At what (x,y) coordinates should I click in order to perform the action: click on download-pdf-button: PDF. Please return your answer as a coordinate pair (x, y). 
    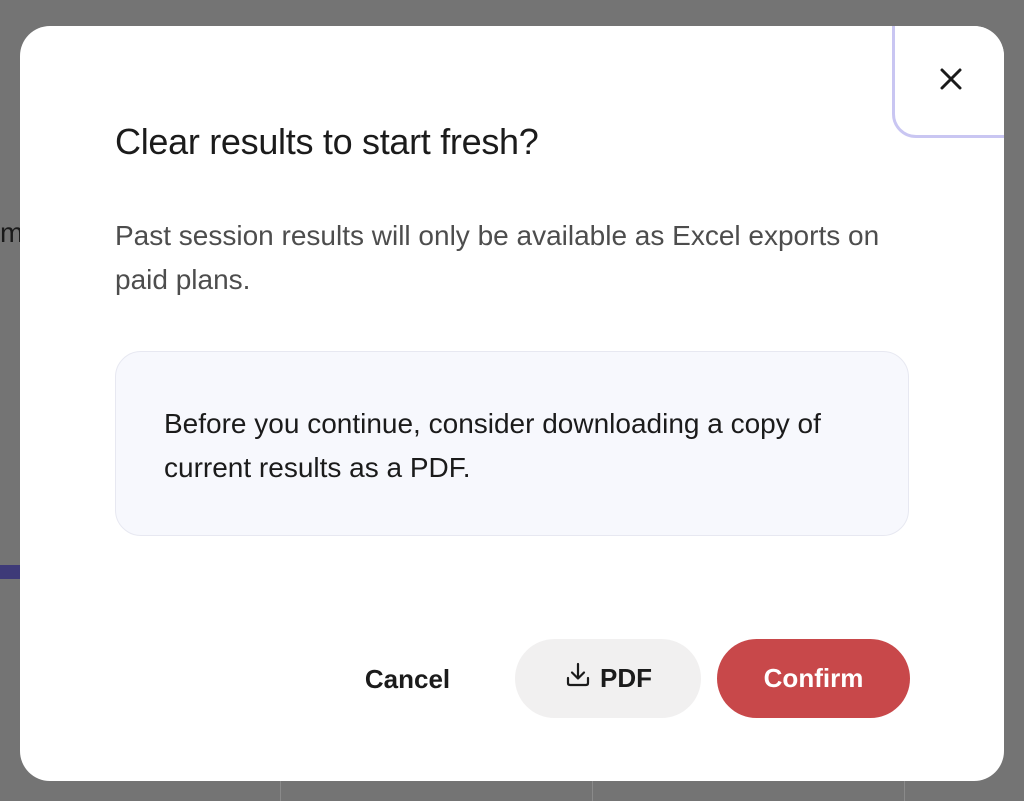
    Looking at the image, I should click on (608, 678).